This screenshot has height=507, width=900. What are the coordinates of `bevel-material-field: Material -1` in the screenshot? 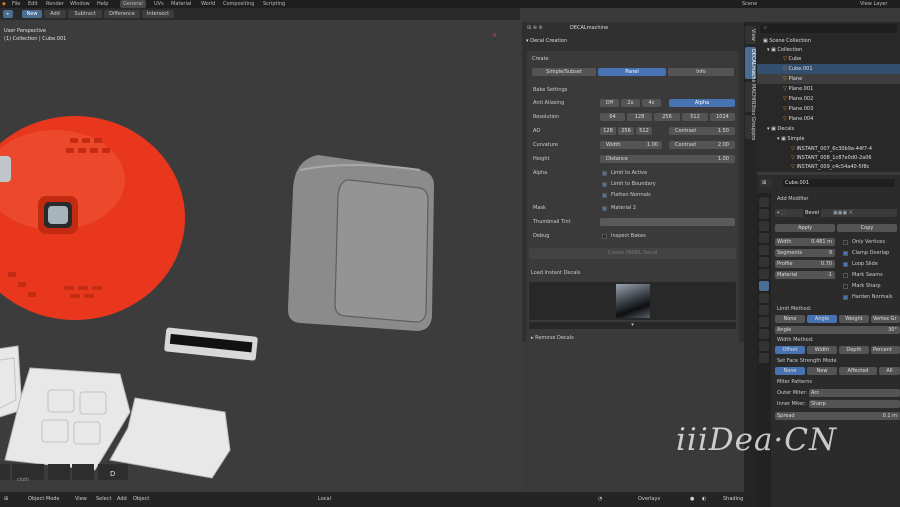 It's located at (805, 275).